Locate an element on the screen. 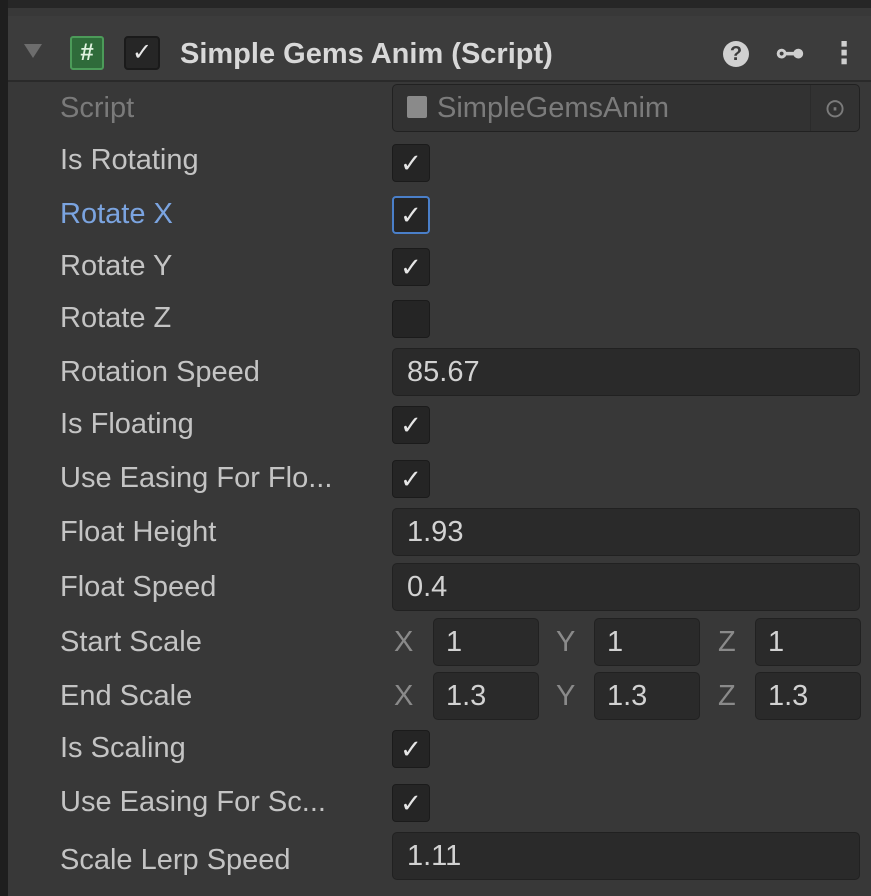  is-scaling-checkbox: ✓ is located at coordinates (411, 749).